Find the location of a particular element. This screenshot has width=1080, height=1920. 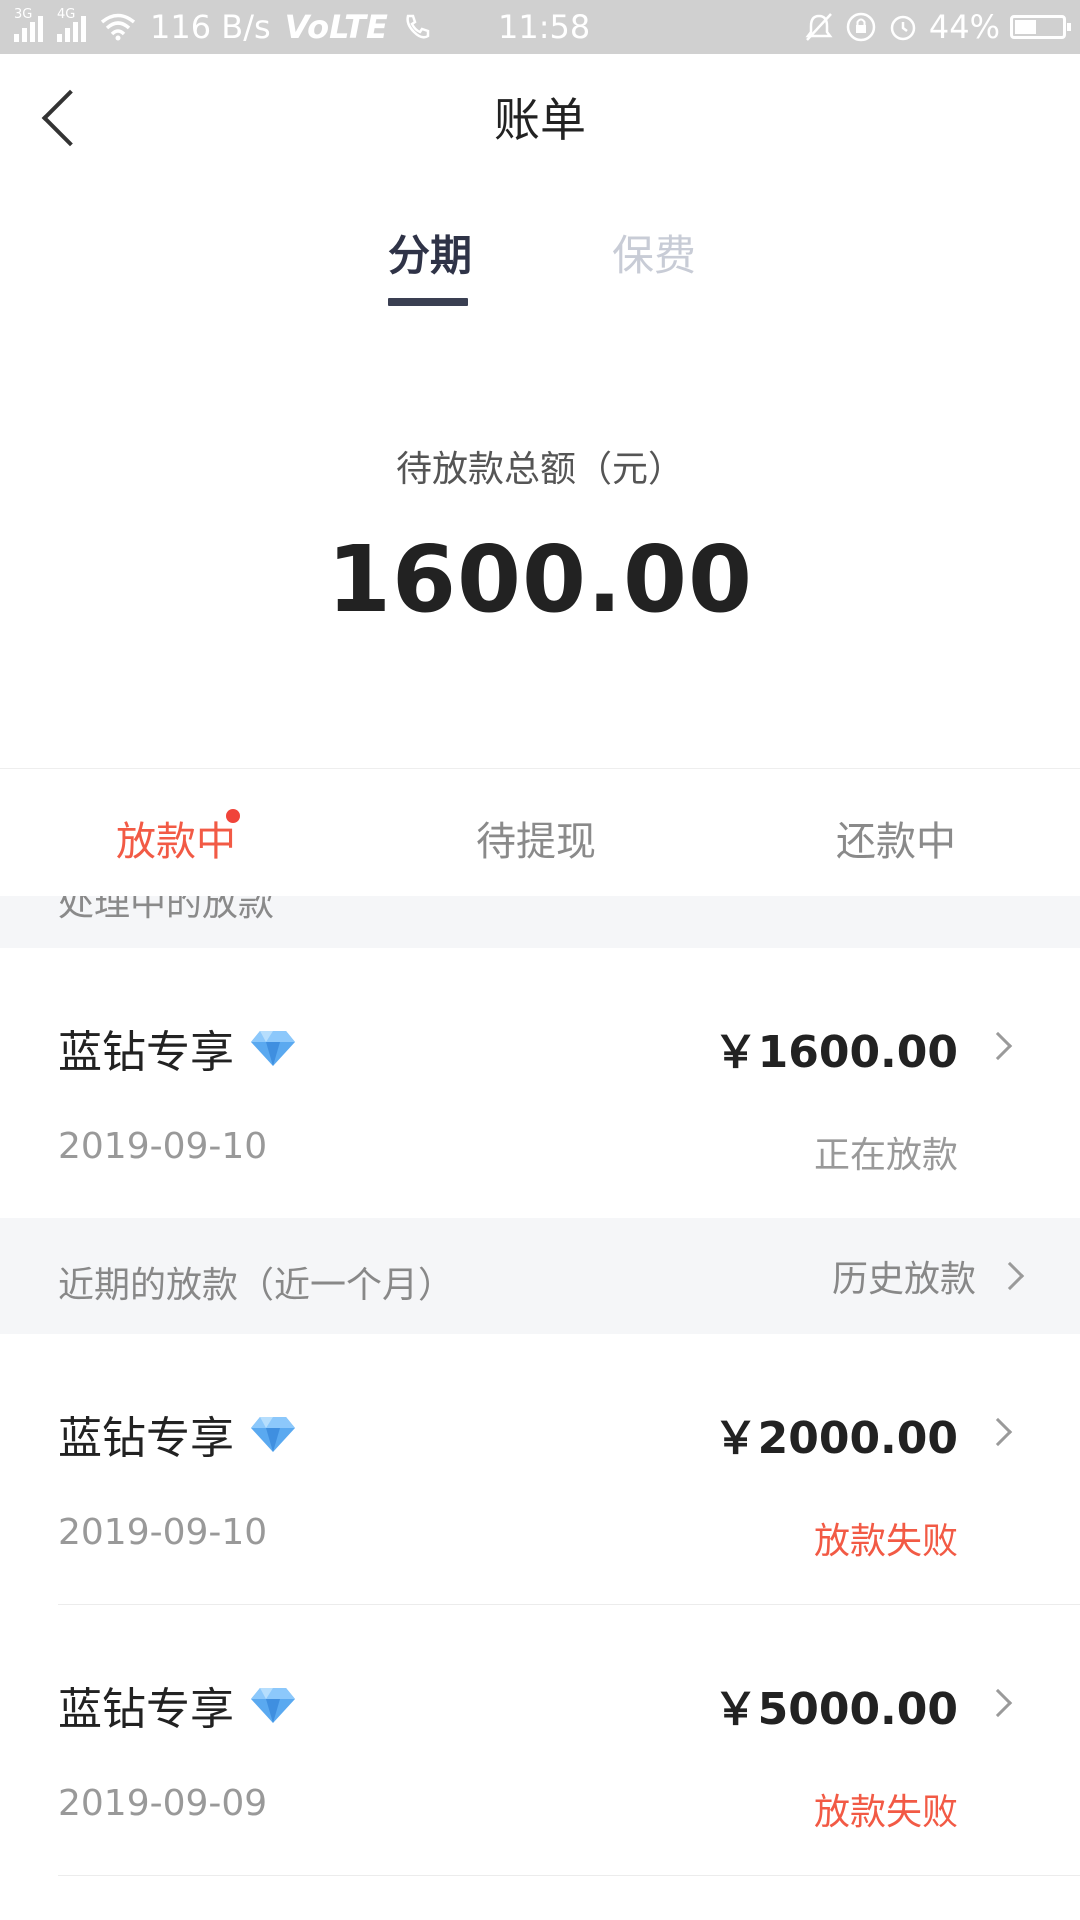

item-amount: ￥2000.00 is located at coordinates (835, 1438).